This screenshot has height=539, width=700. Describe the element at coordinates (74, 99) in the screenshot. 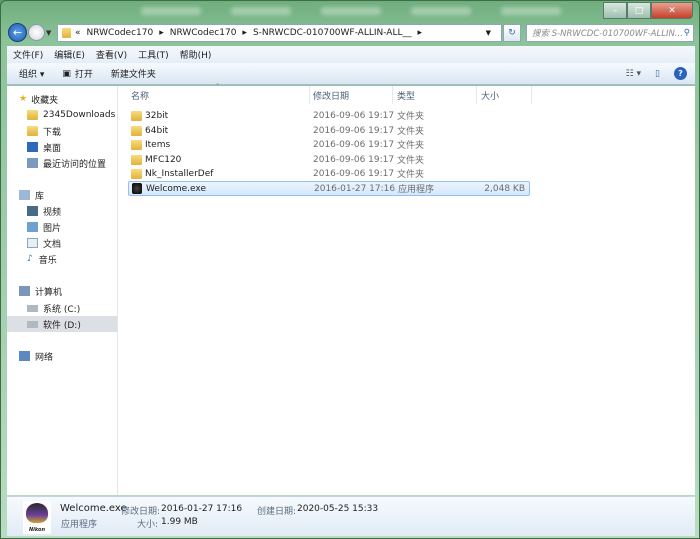

I see `sidebar-favorites: ★ 收藏夹` at that location.